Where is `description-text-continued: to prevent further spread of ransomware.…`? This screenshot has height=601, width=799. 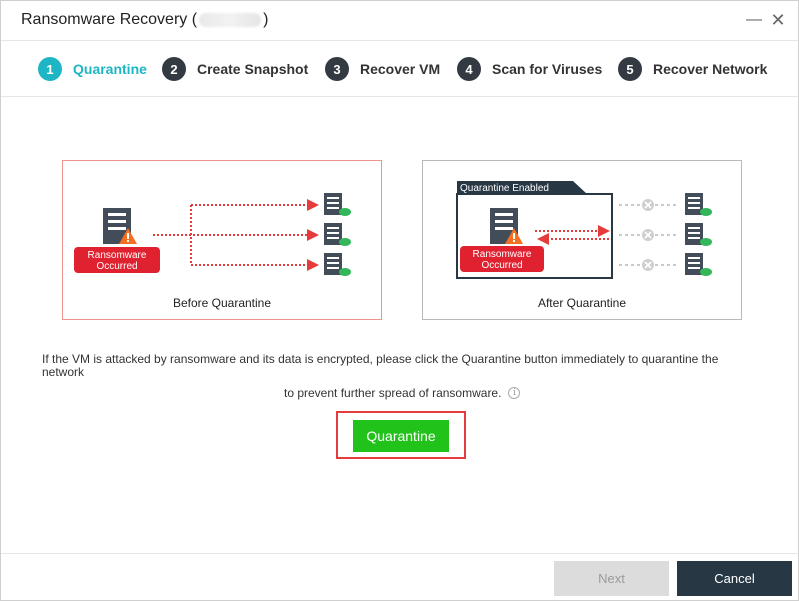
description-text-continued: to prevent further spread of ransomware.… is located at coordinates (402, 393).